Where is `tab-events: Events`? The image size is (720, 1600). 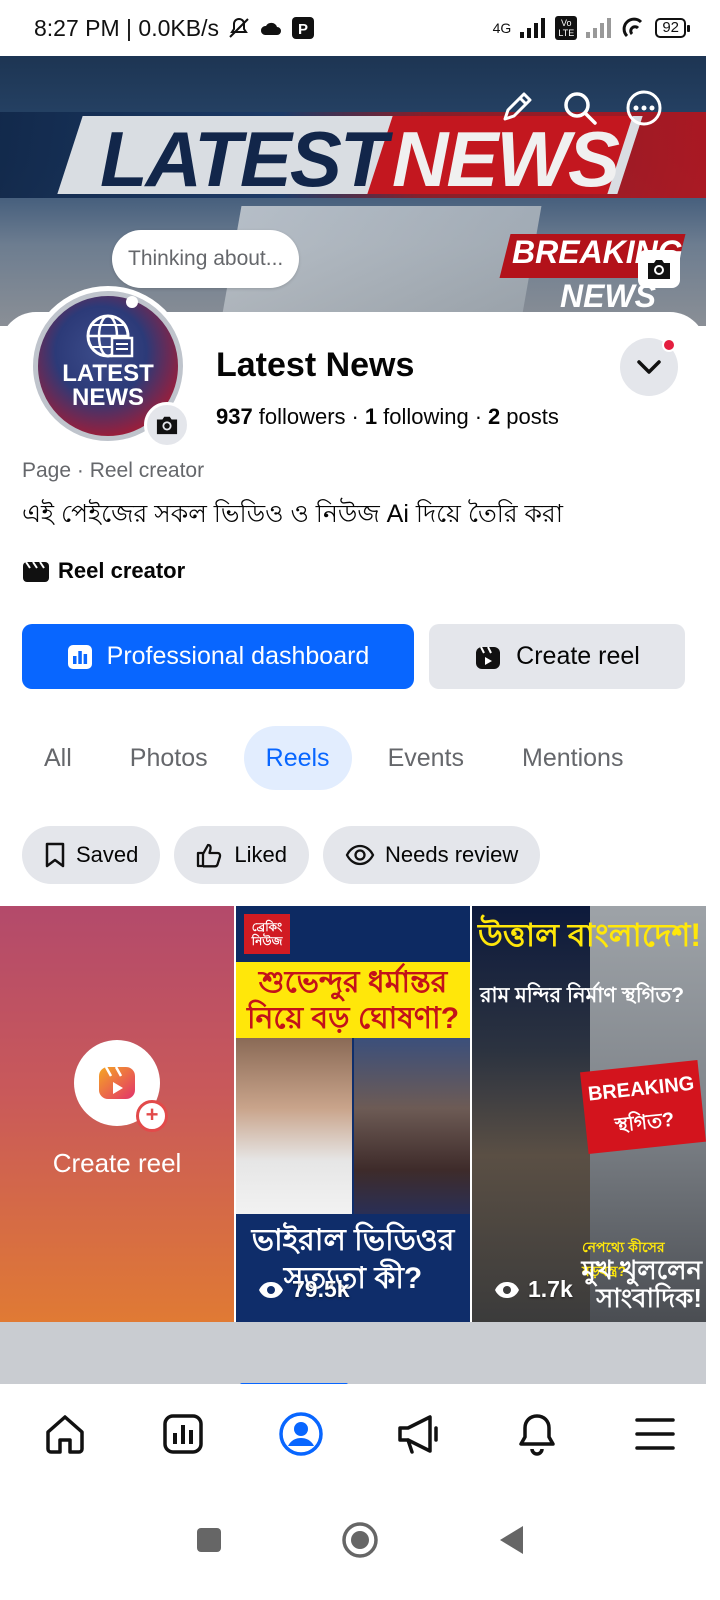
tab-events: Events is located at coordinates (426, 758).